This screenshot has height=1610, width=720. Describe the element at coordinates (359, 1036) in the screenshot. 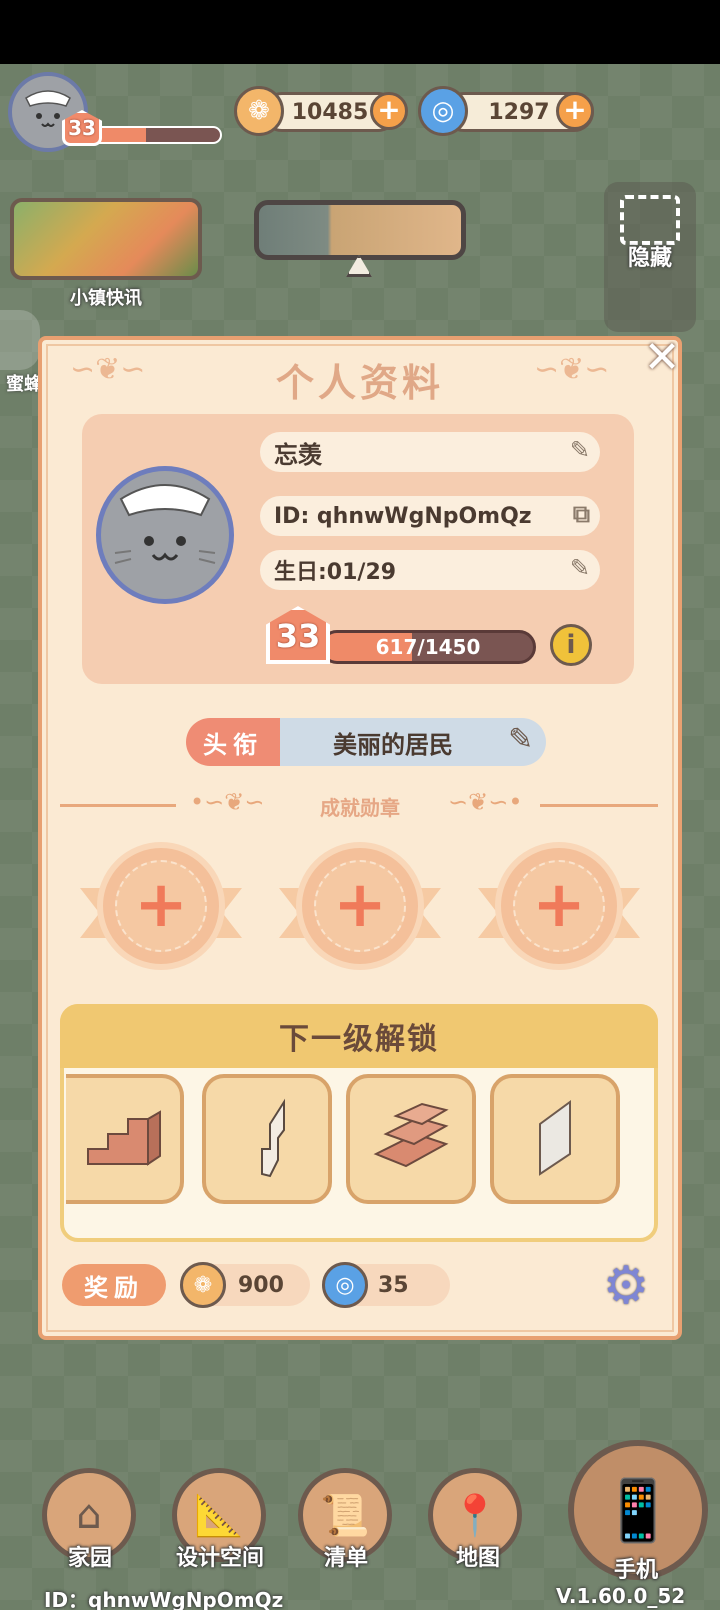

I see `next-level-unlock-header: 下一级解锁` at that location.